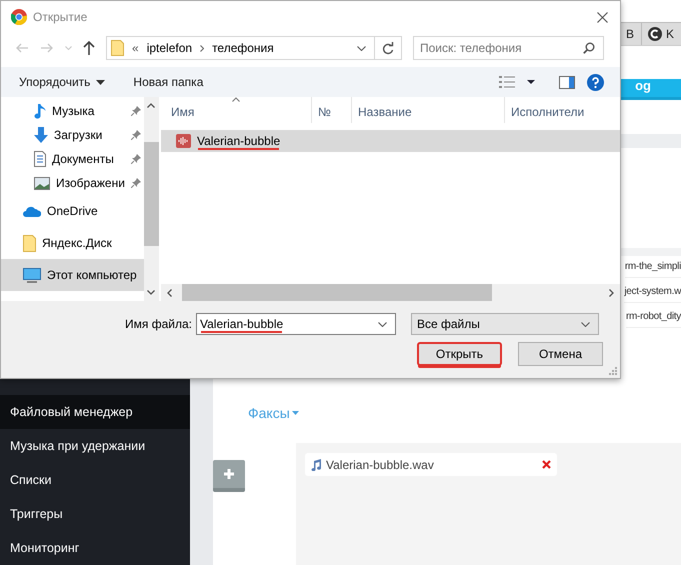 This screenshot has height=565, width=681. I want to click on refresh-icon, so click(388, 48).